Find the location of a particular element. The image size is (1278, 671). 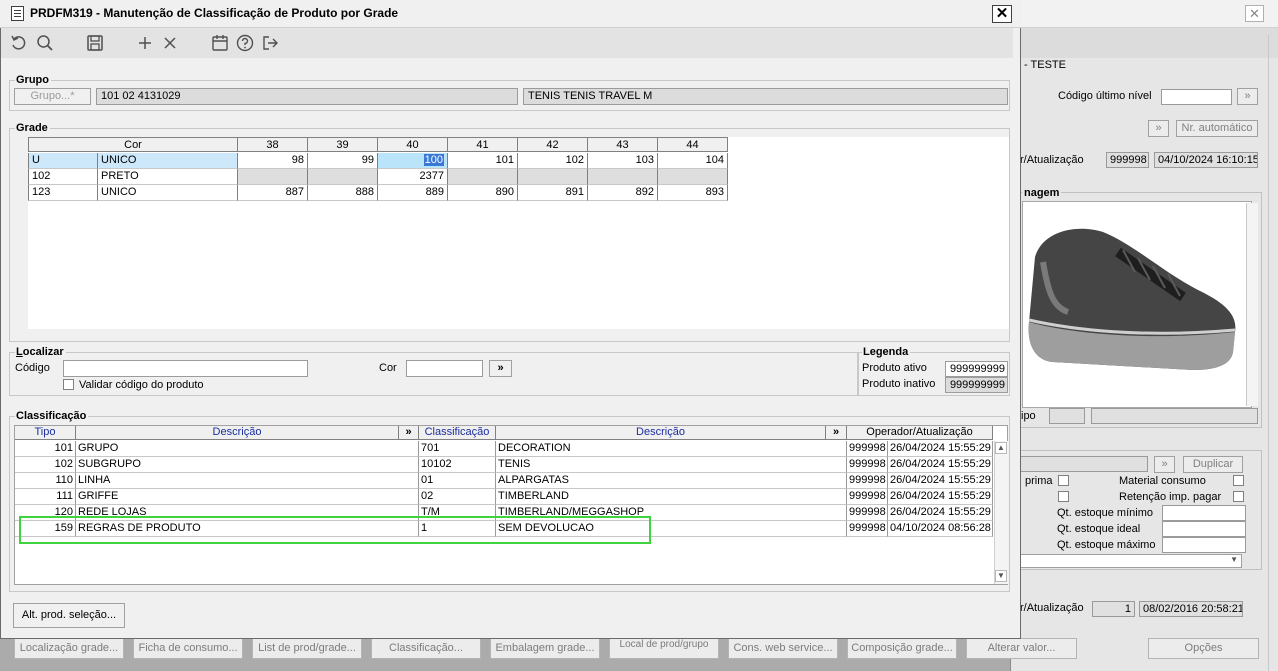

grade-header-size: 42 is located at coordinates (553, 144).